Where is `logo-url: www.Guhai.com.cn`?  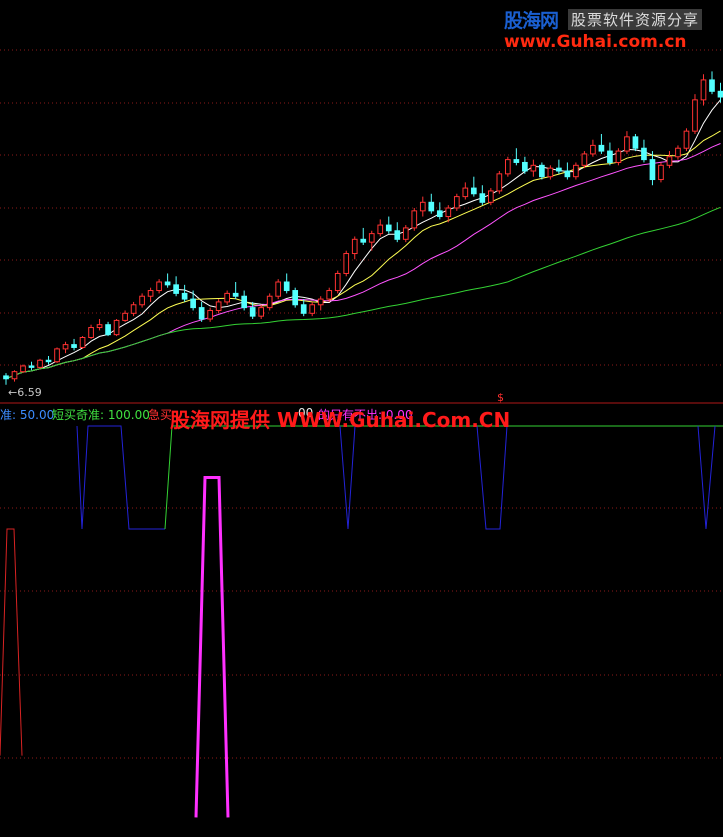 logo-url: www.Guhai.com.cn is located at coordinates (595, 42).